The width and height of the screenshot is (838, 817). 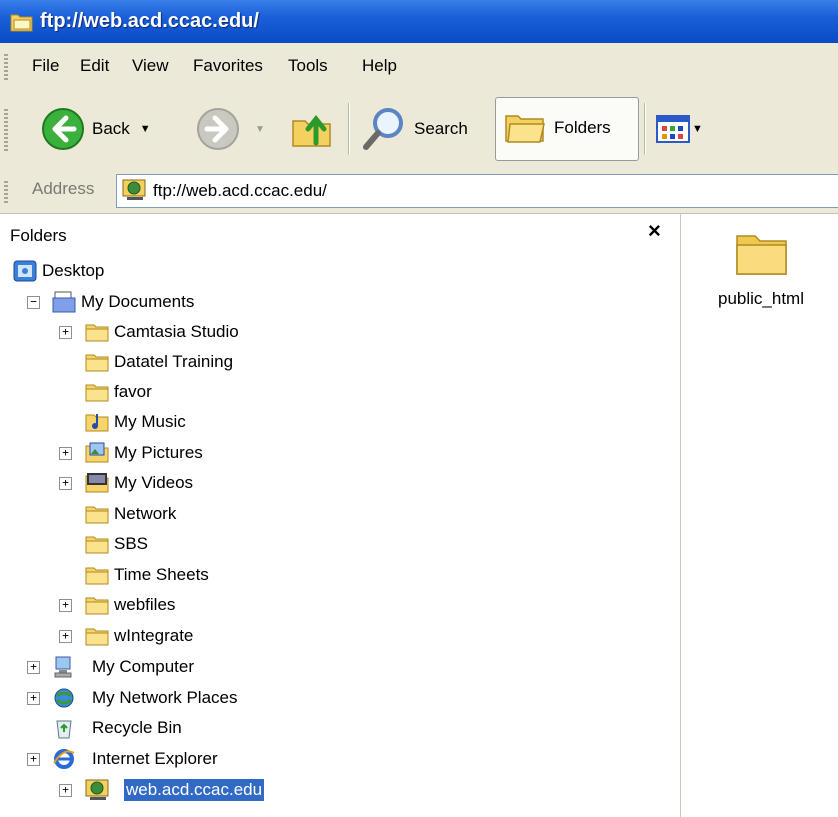 What do you see at coordinates (340, 544) in the screenshot?
I see `tree-node-sbs: SBS` at bounding box center [340, 544].